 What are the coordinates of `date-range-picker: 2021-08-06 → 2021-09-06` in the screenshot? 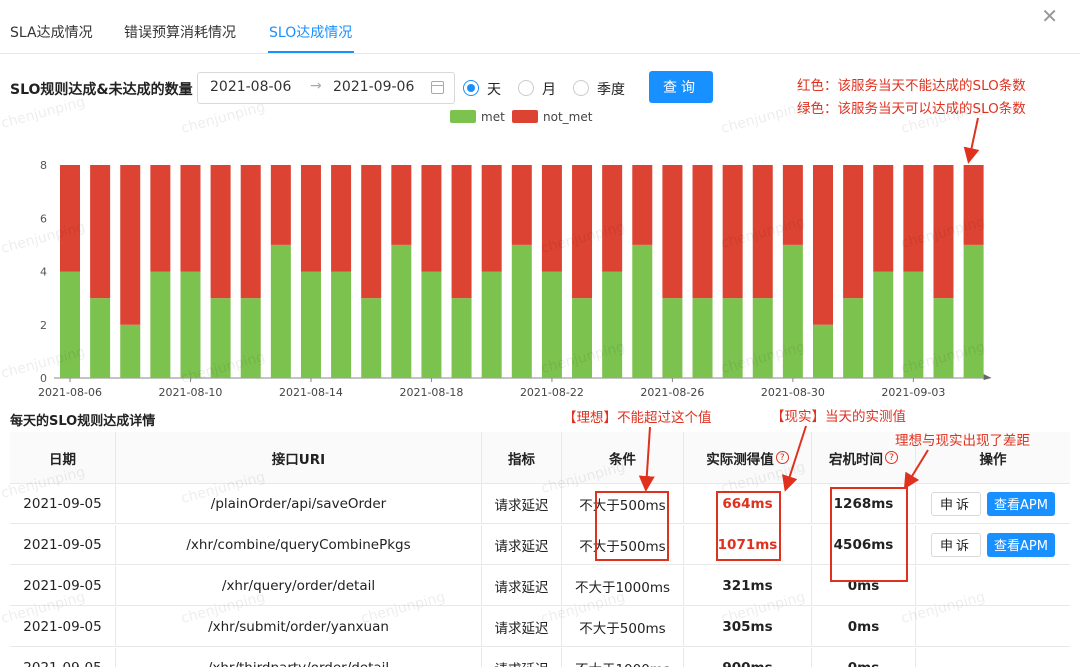 It's located at (326, 88).